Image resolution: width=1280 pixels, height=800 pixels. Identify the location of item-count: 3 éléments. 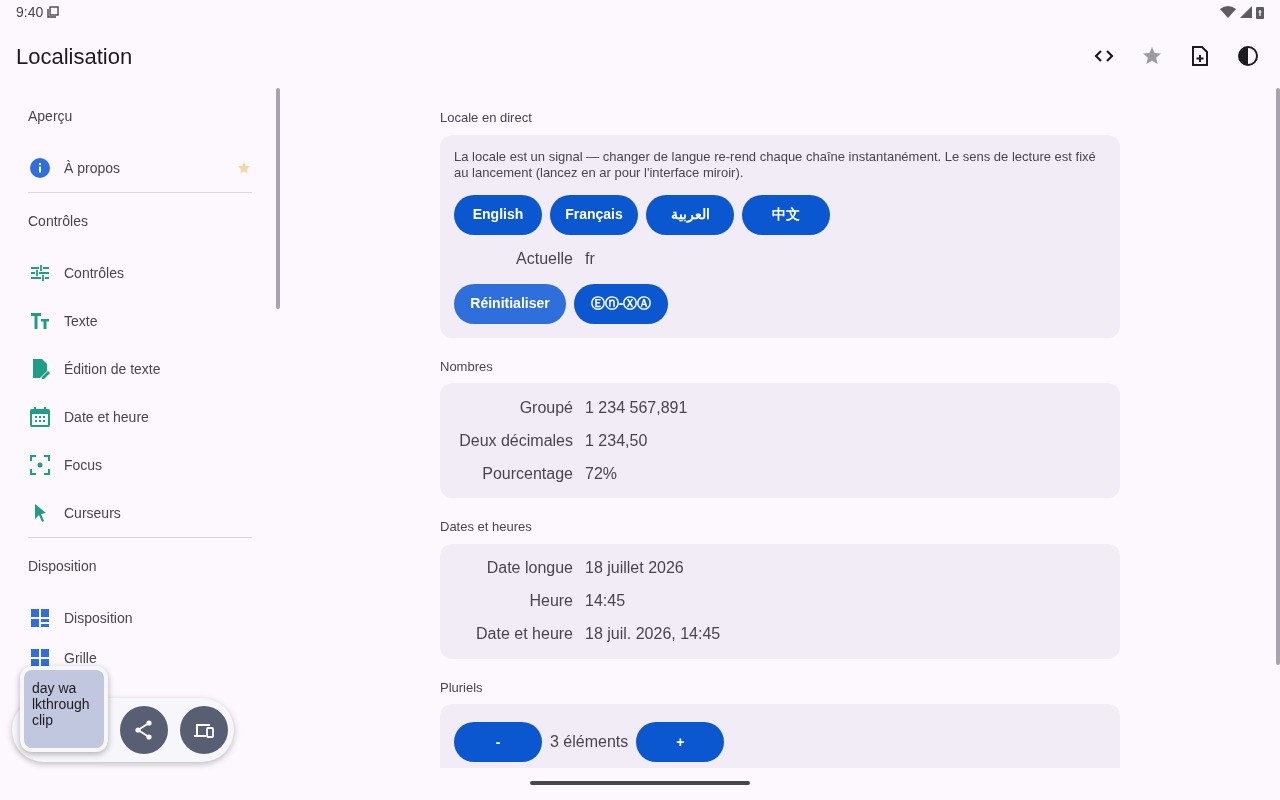
(589, 742).